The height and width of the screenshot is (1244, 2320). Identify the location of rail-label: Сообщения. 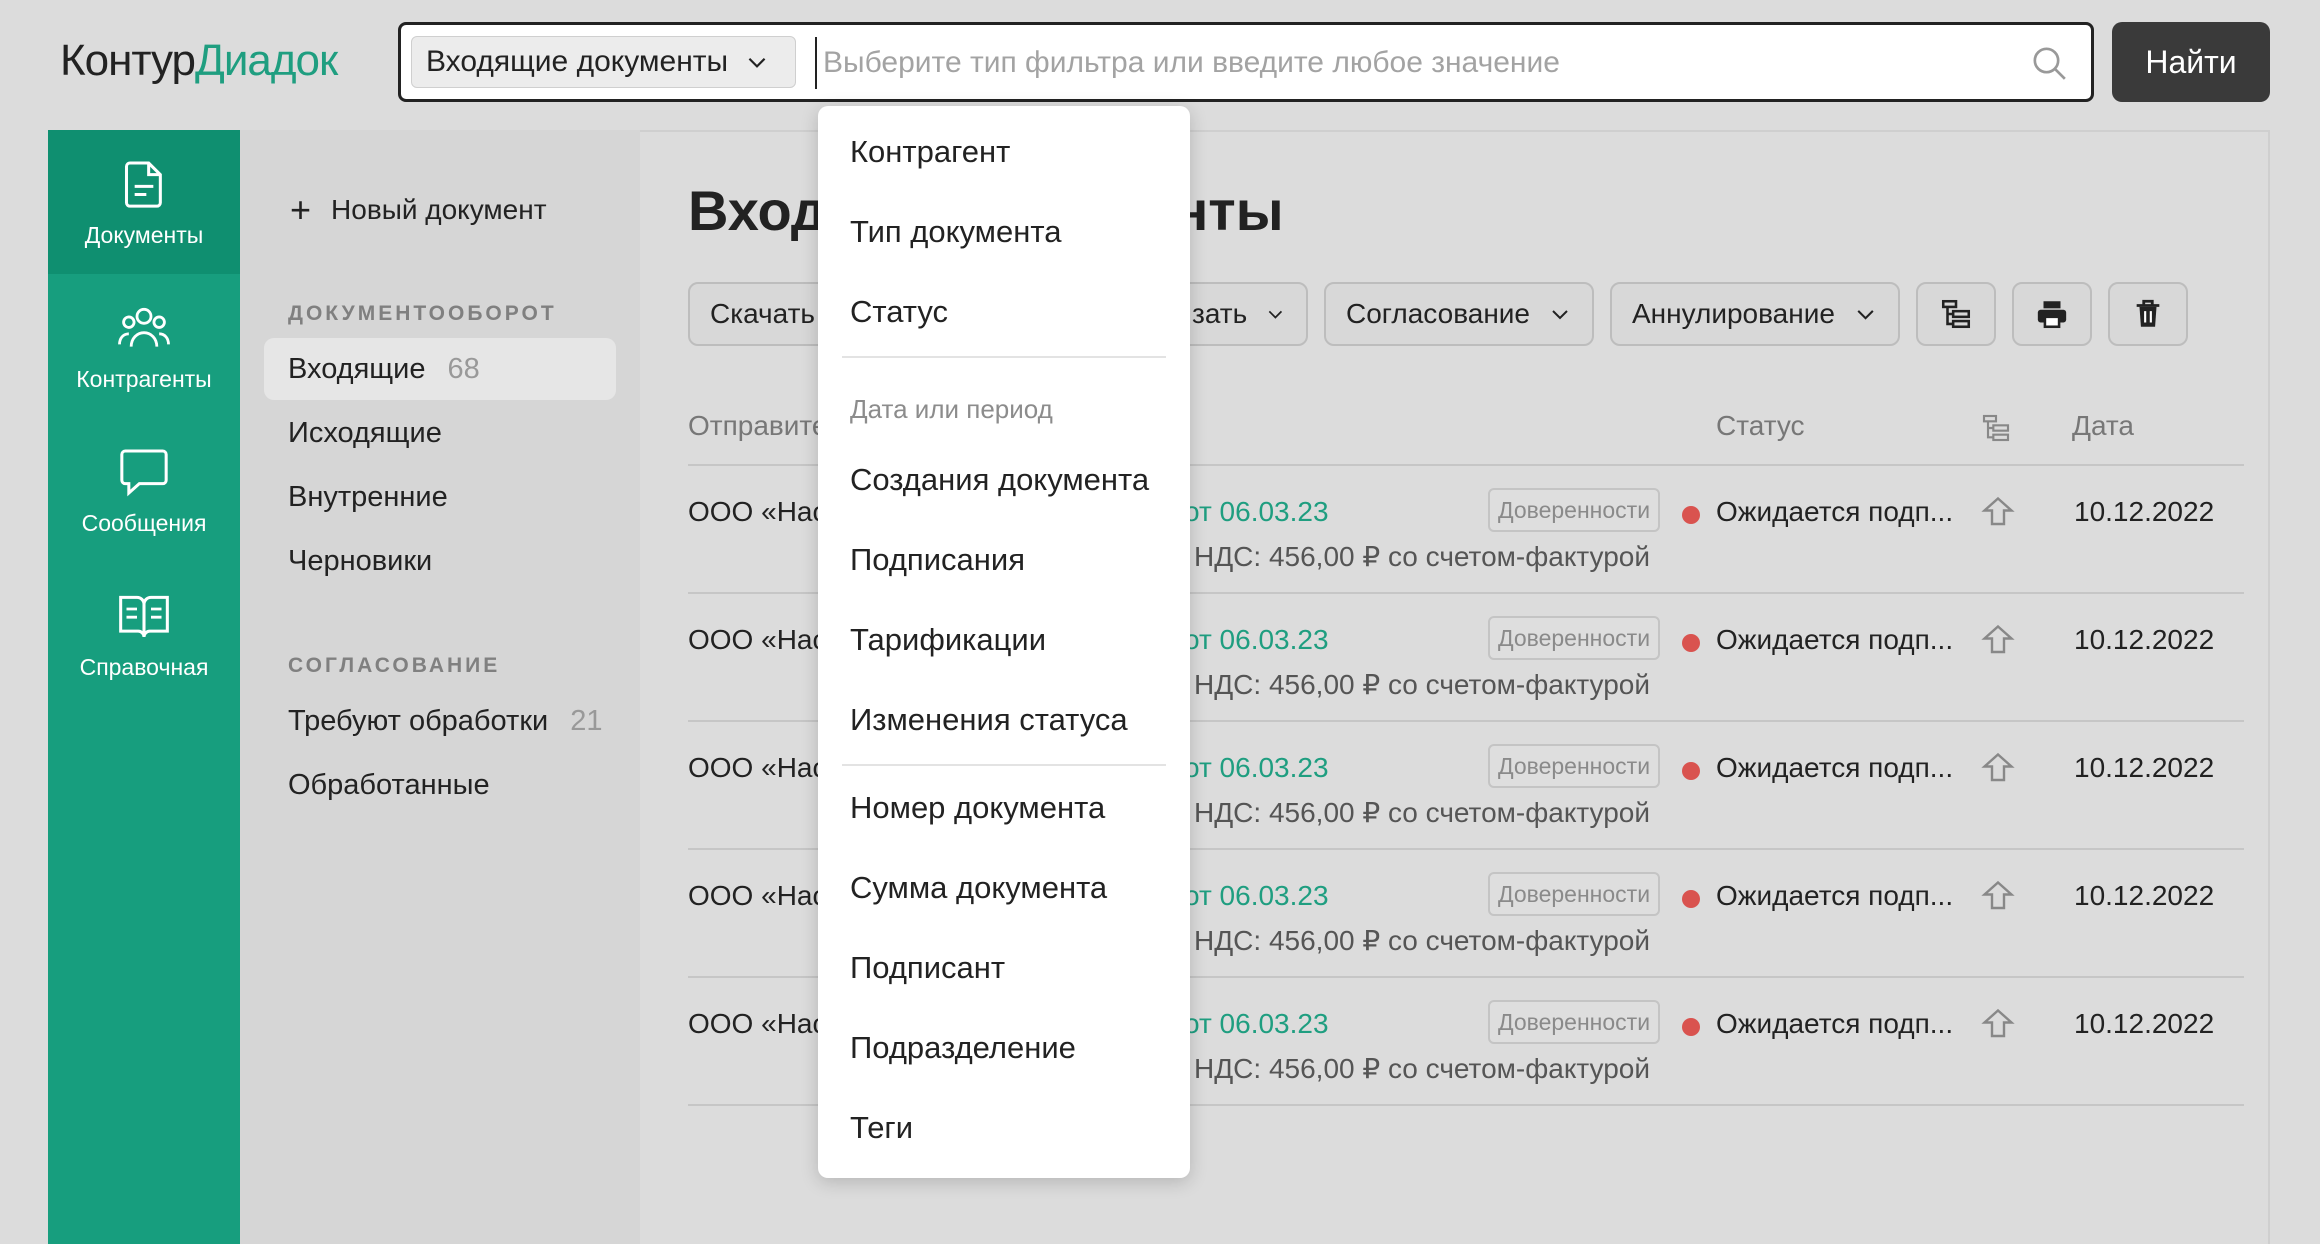
(144, 522).